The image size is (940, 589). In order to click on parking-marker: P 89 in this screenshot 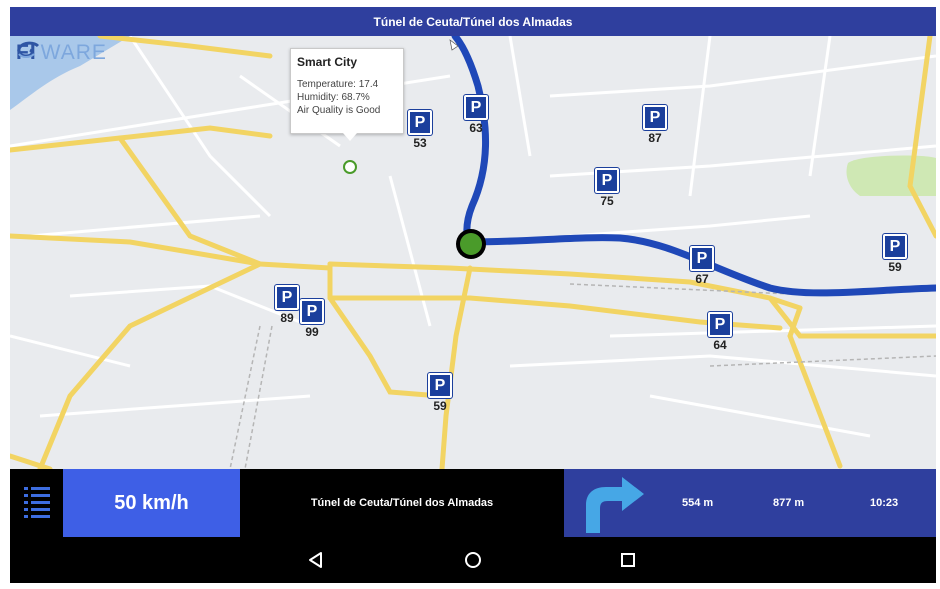, I will do `click(287, 305)`.